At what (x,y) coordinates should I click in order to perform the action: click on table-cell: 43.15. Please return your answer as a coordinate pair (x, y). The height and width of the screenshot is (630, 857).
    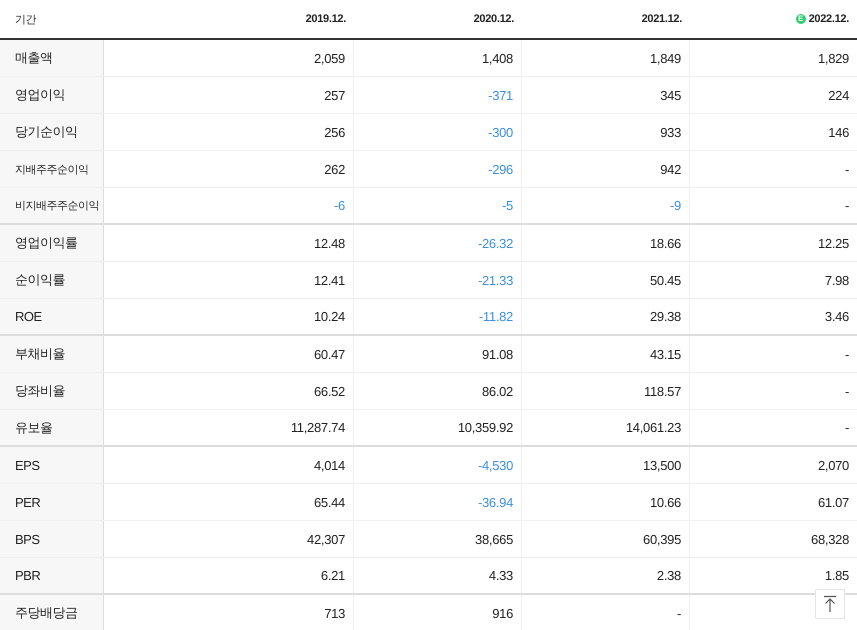
    Looking at the image, I should click on (665, 354).